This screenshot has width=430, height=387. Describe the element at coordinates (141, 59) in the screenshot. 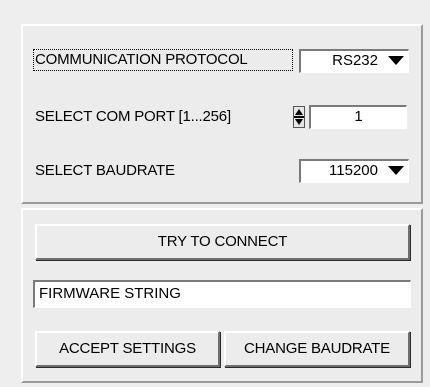

I see `protocol-label: COMMUNICATION PROTOCOL` at that location.